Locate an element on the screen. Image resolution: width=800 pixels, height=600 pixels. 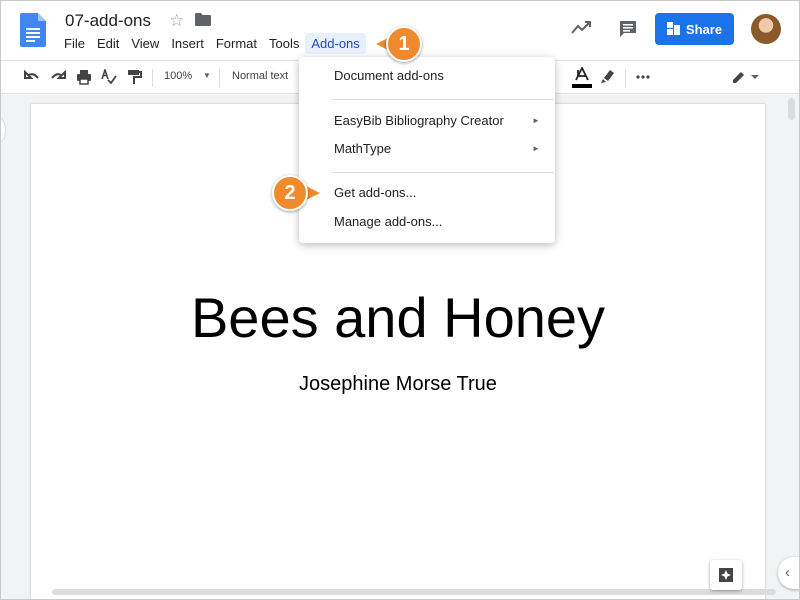
explore-button is located at coordinates (726, 575).